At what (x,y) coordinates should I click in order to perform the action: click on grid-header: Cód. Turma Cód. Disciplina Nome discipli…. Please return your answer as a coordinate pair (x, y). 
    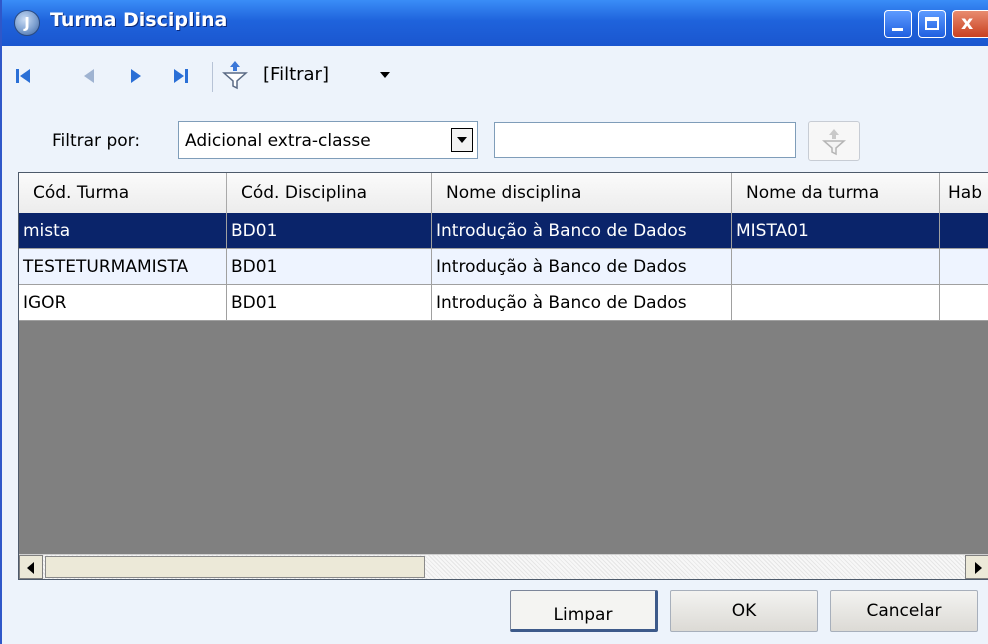
    Looking at the image, I should click on (503, 193).